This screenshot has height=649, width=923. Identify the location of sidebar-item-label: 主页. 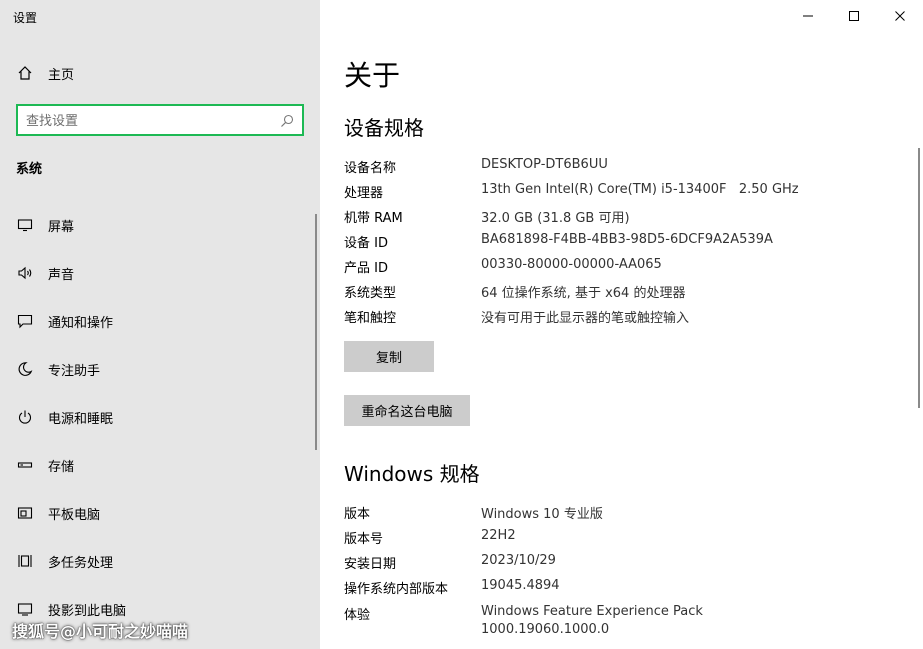
(61, 75).